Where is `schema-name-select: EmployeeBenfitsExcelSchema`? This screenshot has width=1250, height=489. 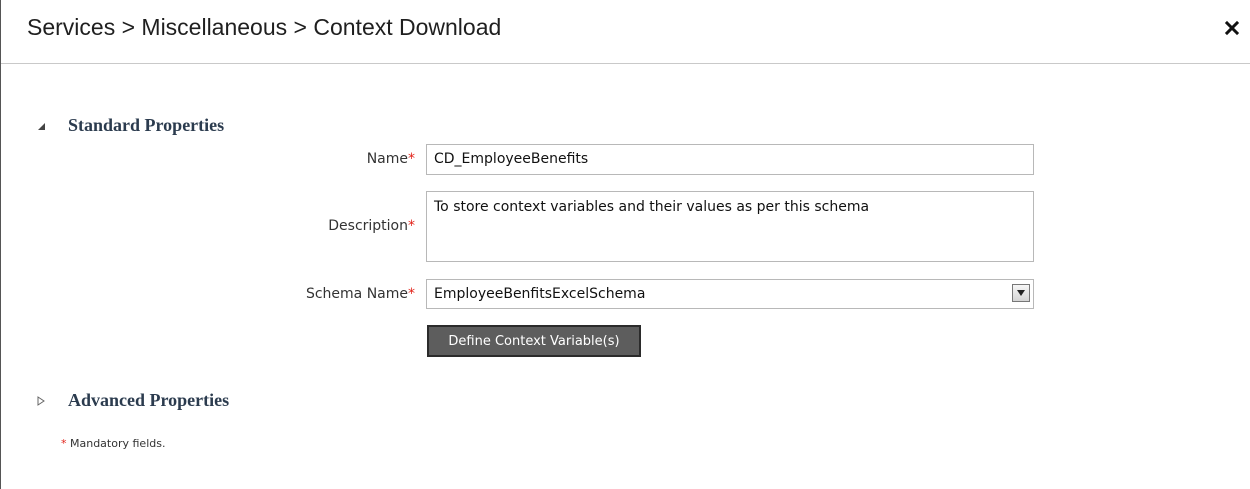
schema-name-select: EmployeeBenfitsExcelSchema is located at coordinates (730, 294).